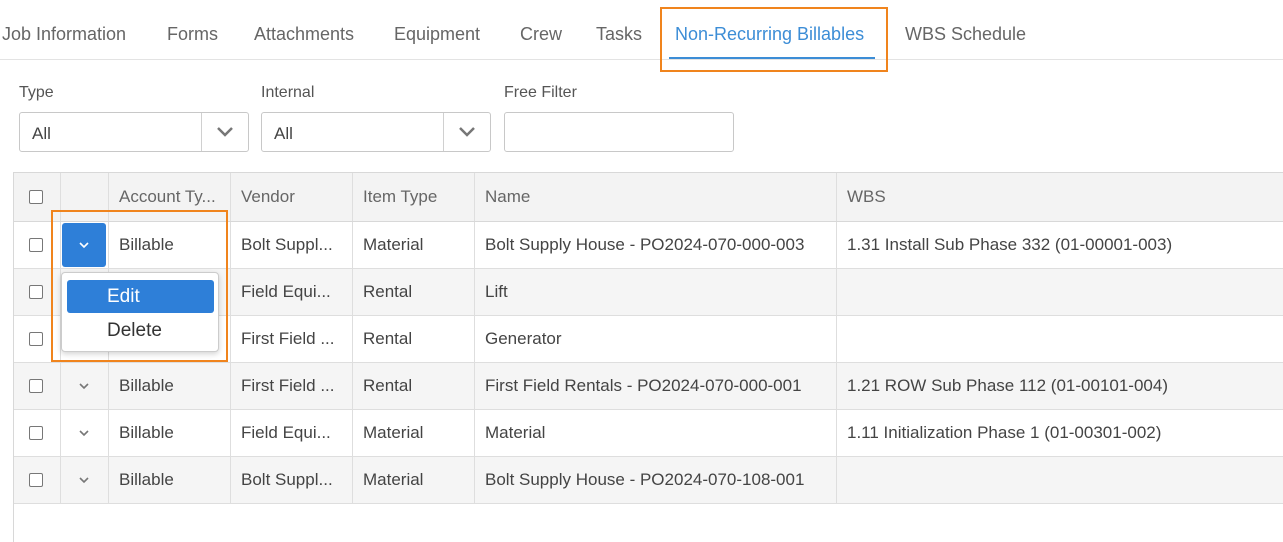  What do you see at coordinates (541, 34) in the screenshot?
I see `tab-crew: Crew` at bounding box center [541, 34].